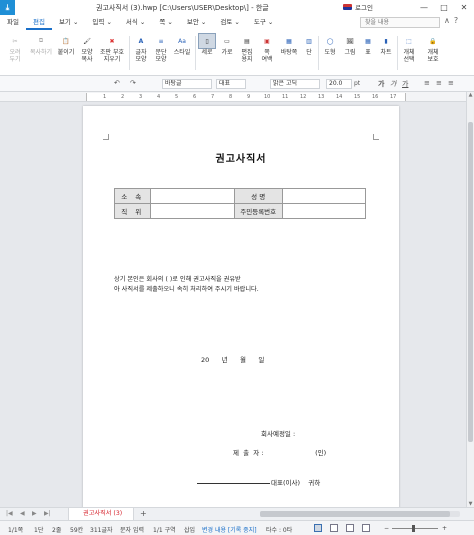 The image size is (474, 535). What do you see at coordinates (132, 529) in the screenshot?
I see `status-input-mode: 문자 입력` at bounding box center [132, 529].